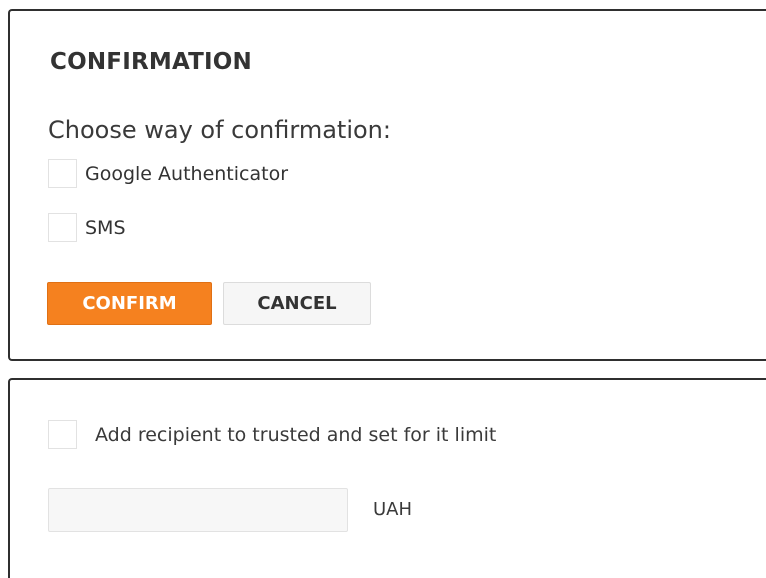 The width and height of the screenshot is (766, 578). I want to click on cancel-button: CANCEL, so click(297, 303).